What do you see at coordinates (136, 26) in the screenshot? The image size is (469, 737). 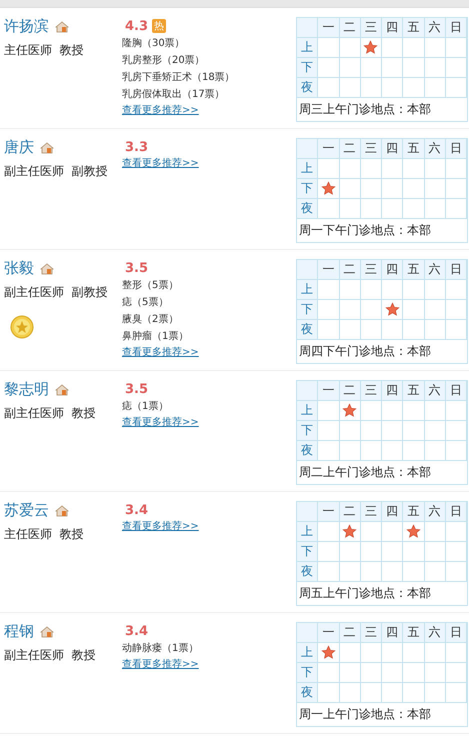 I see `rating-score: 4.3` at bounding box center [136, 26].